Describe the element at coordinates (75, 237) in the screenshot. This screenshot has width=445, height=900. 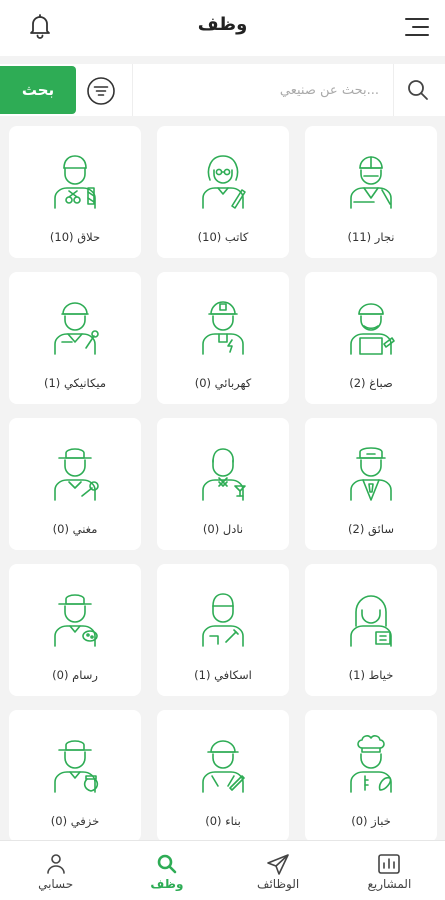
I see `category-label: حلاق (10)` at that location.